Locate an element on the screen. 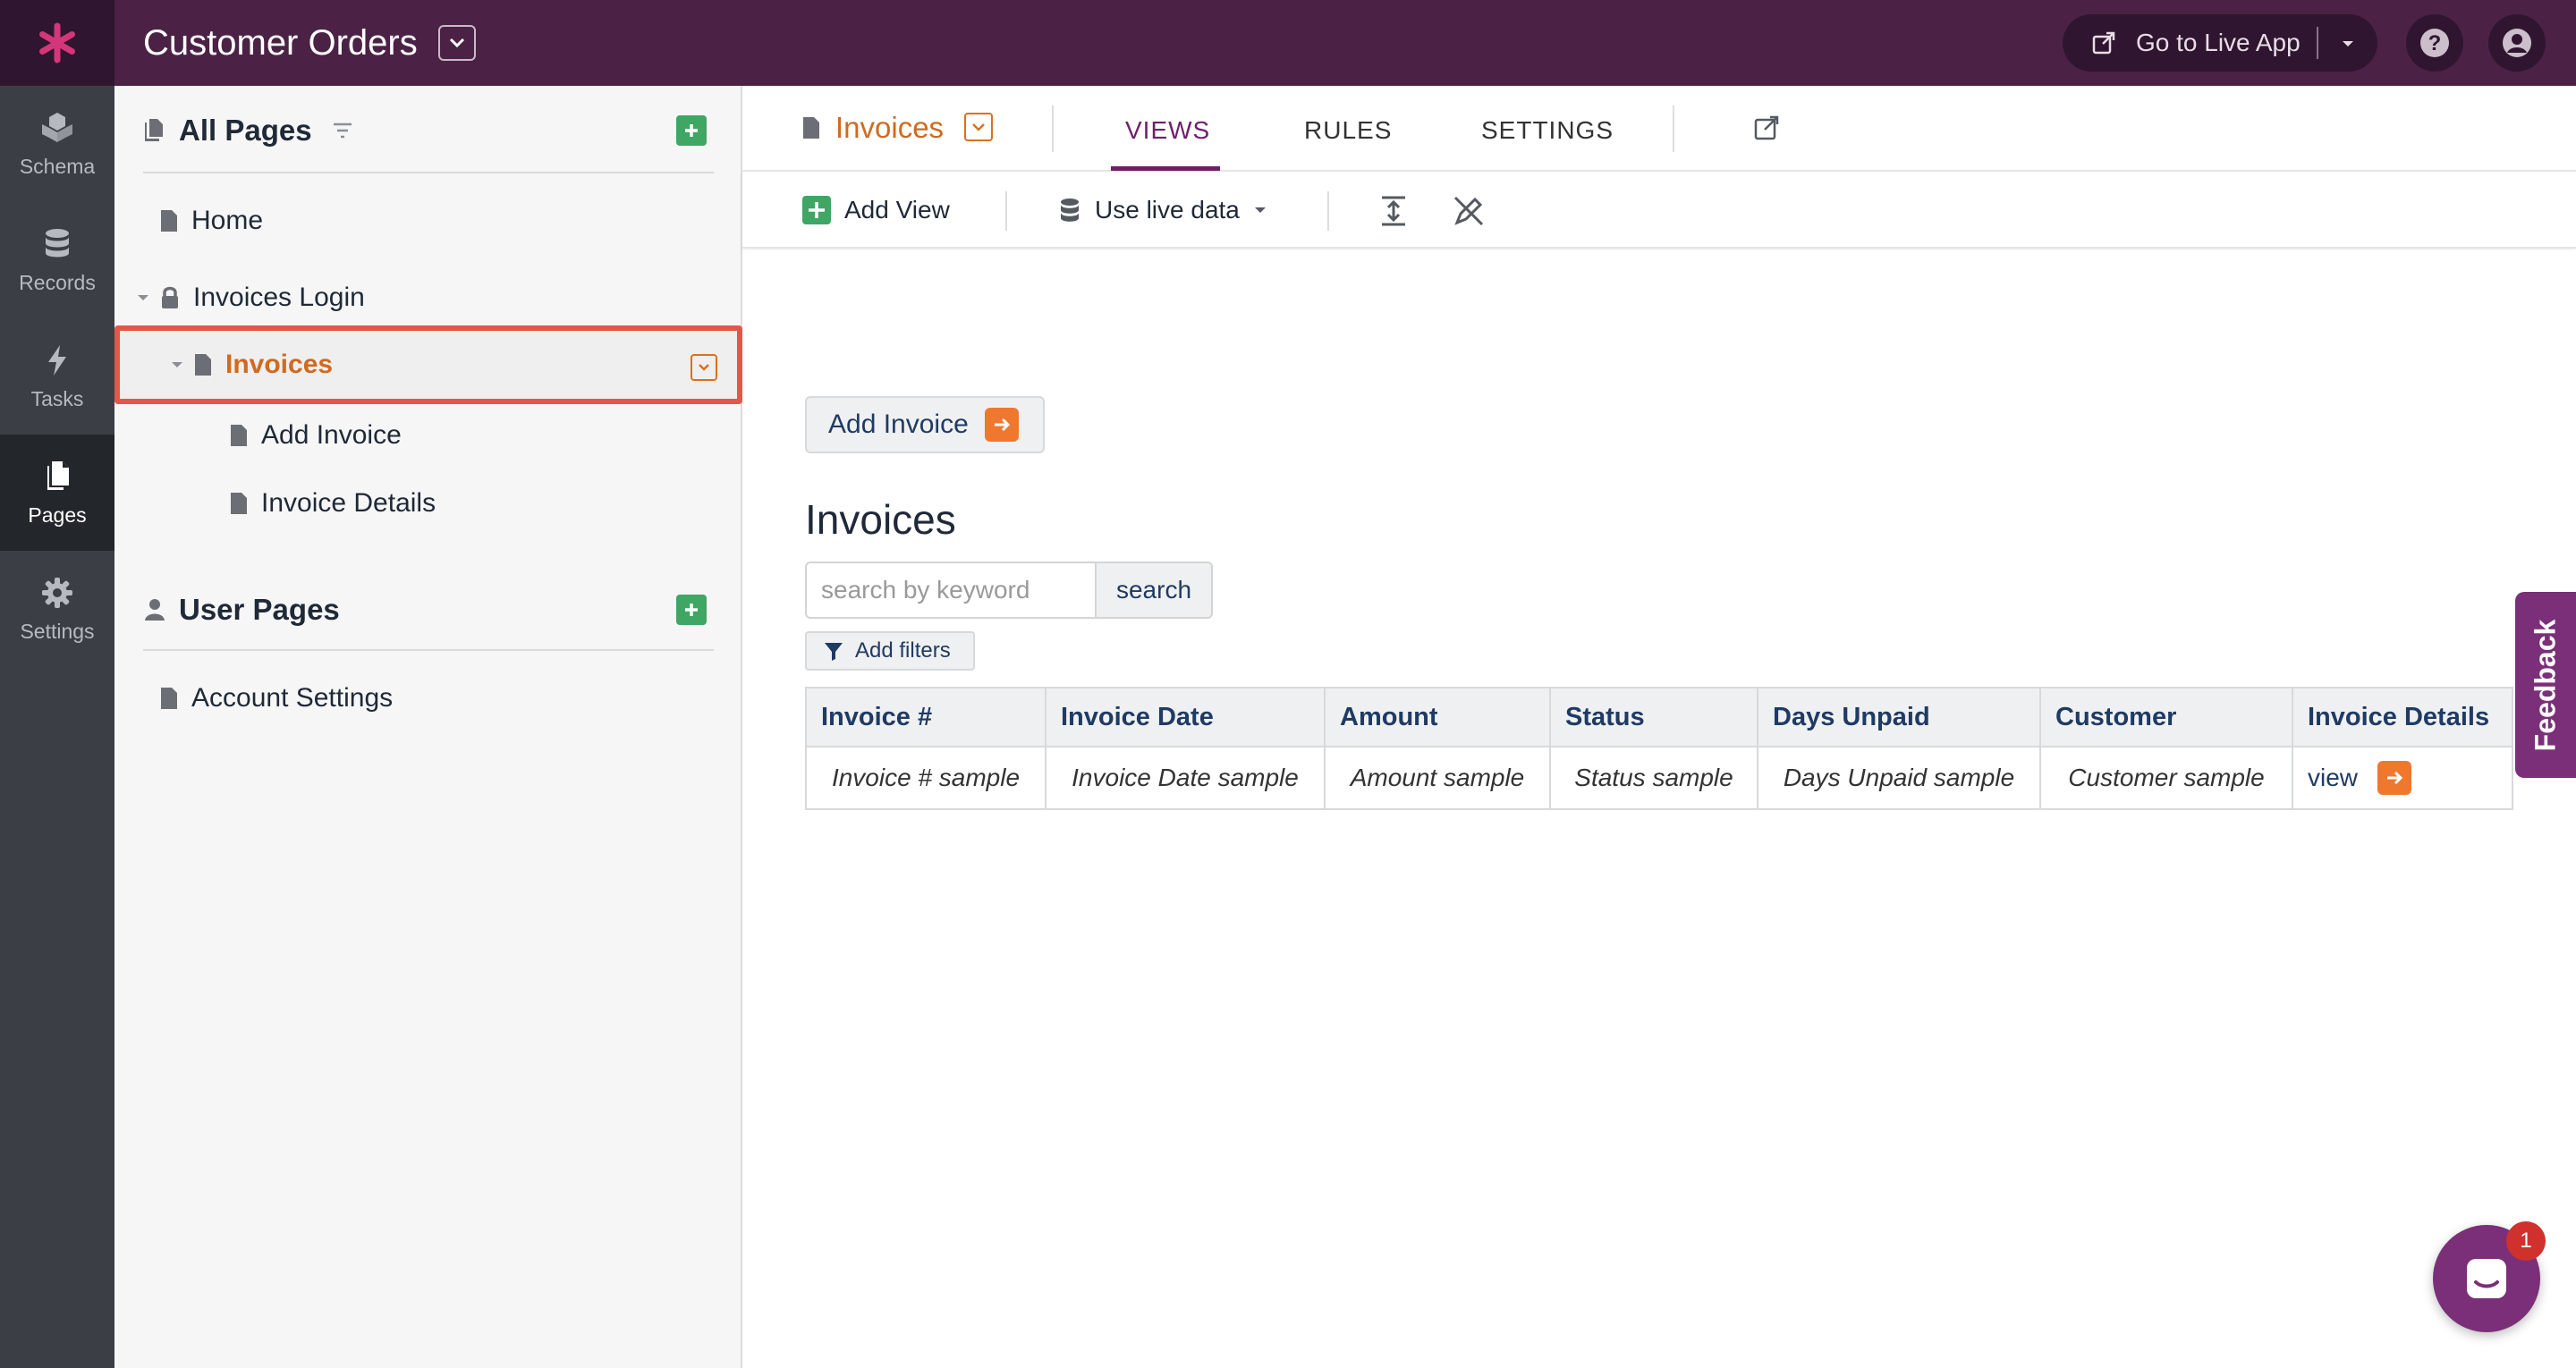  chat-unread-badge: 1 is located at coordinates (2526, 1241).